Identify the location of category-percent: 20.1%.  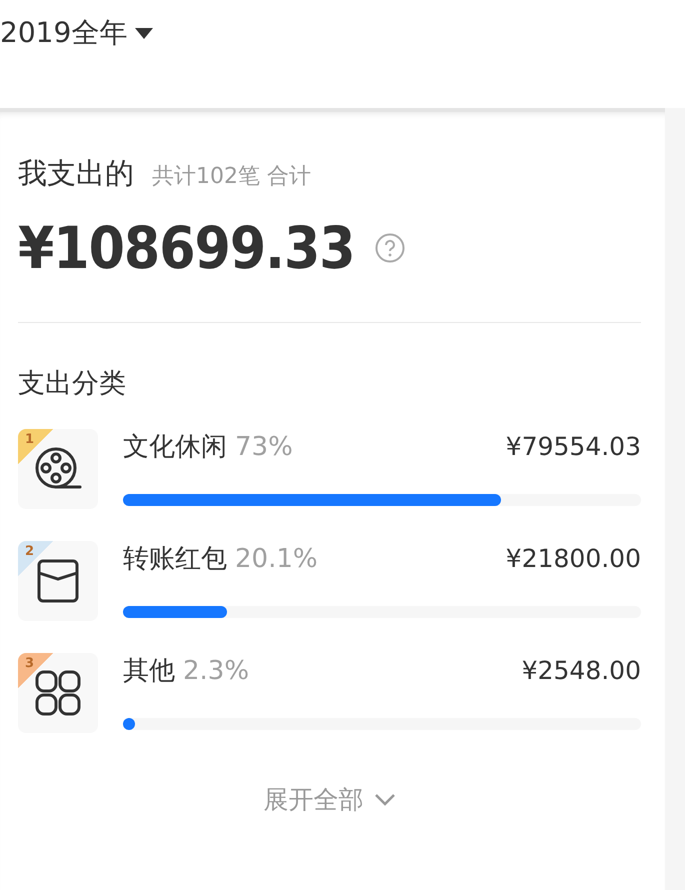
(276, 559).